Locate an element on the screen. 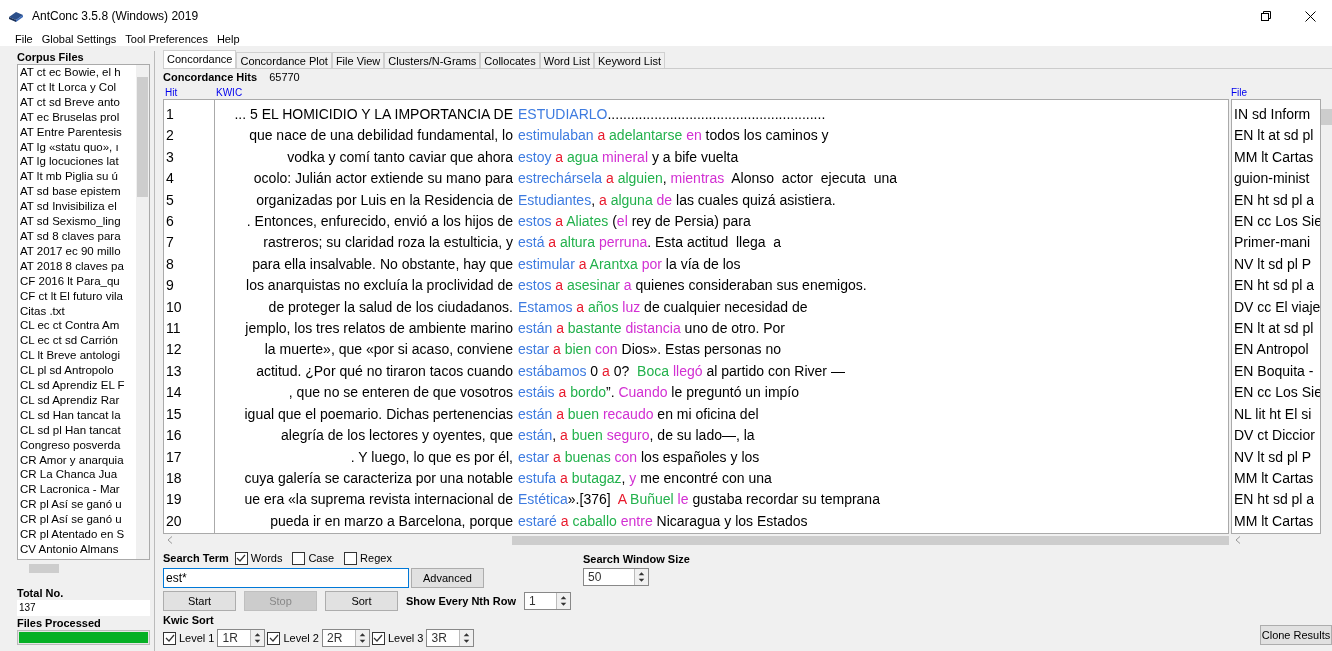 The image size is (1332, 651). column-header: File is located at coordinates (1281, 92).